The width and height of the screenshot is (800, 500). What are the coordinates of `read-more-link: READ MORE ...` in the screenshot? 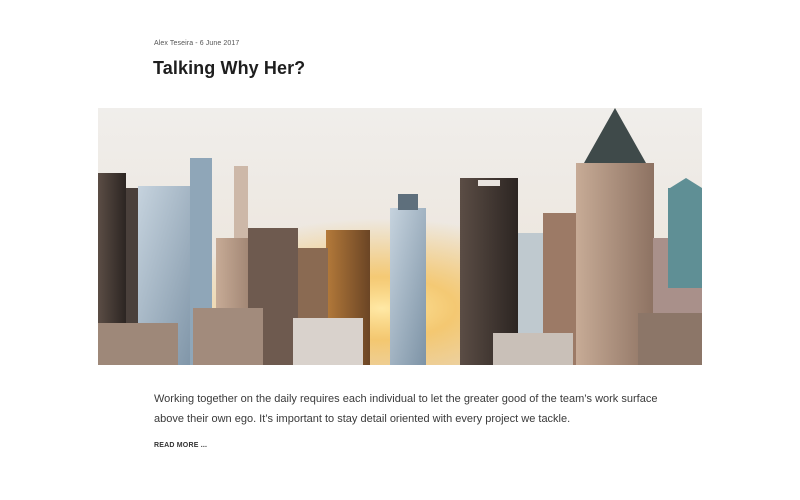 It's located at (180, 445).